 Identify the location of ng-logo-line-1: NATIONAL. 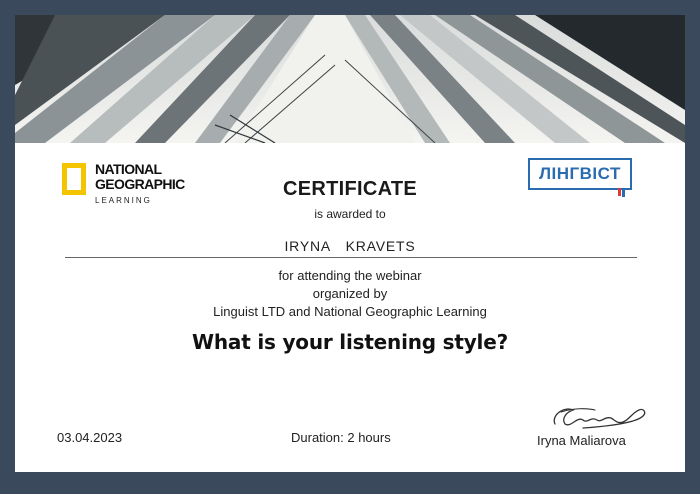
(128, 169).